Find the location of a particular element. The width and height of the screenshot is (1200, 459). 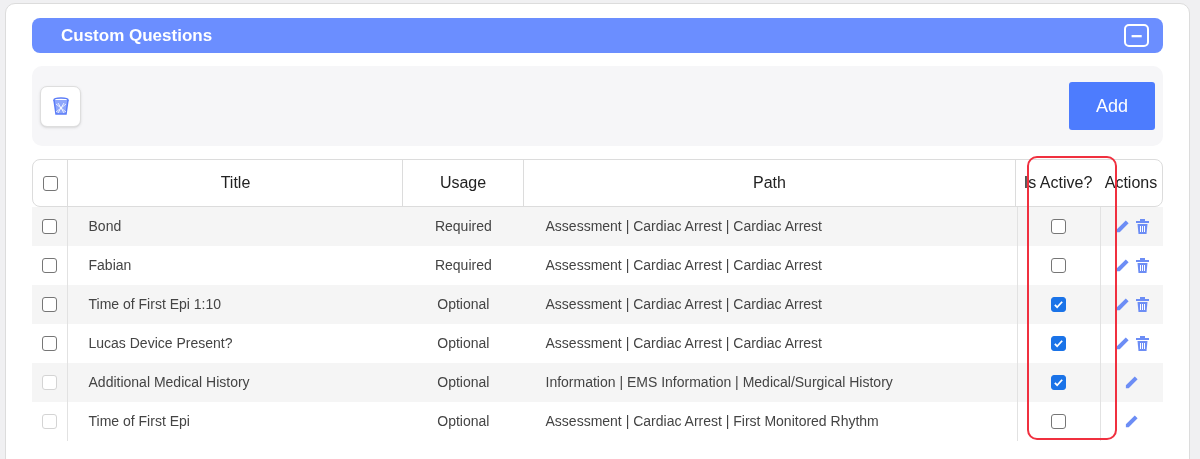

delete-selected-button is located at coordinates (60, 106).